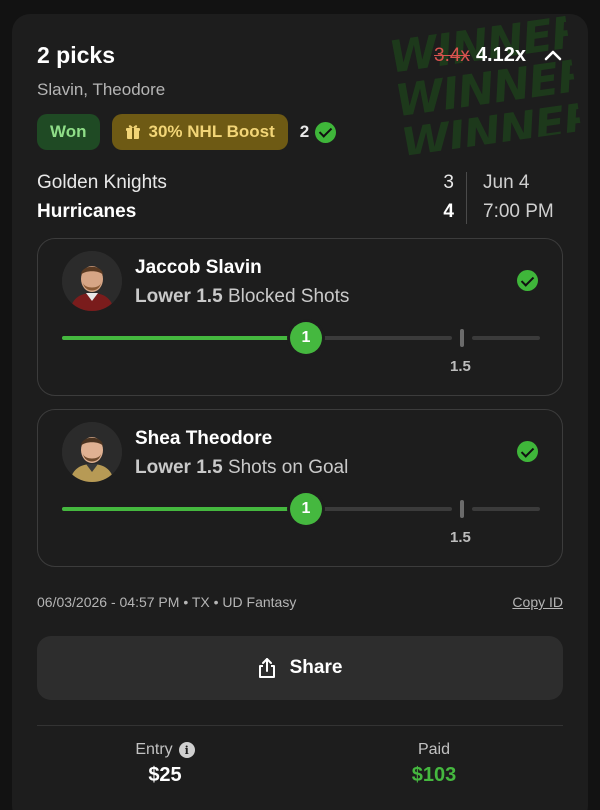  Describe the element at coordinates (500, 55) in the screenshot. I see `boosted-multiplier: 4.12x` at that location.